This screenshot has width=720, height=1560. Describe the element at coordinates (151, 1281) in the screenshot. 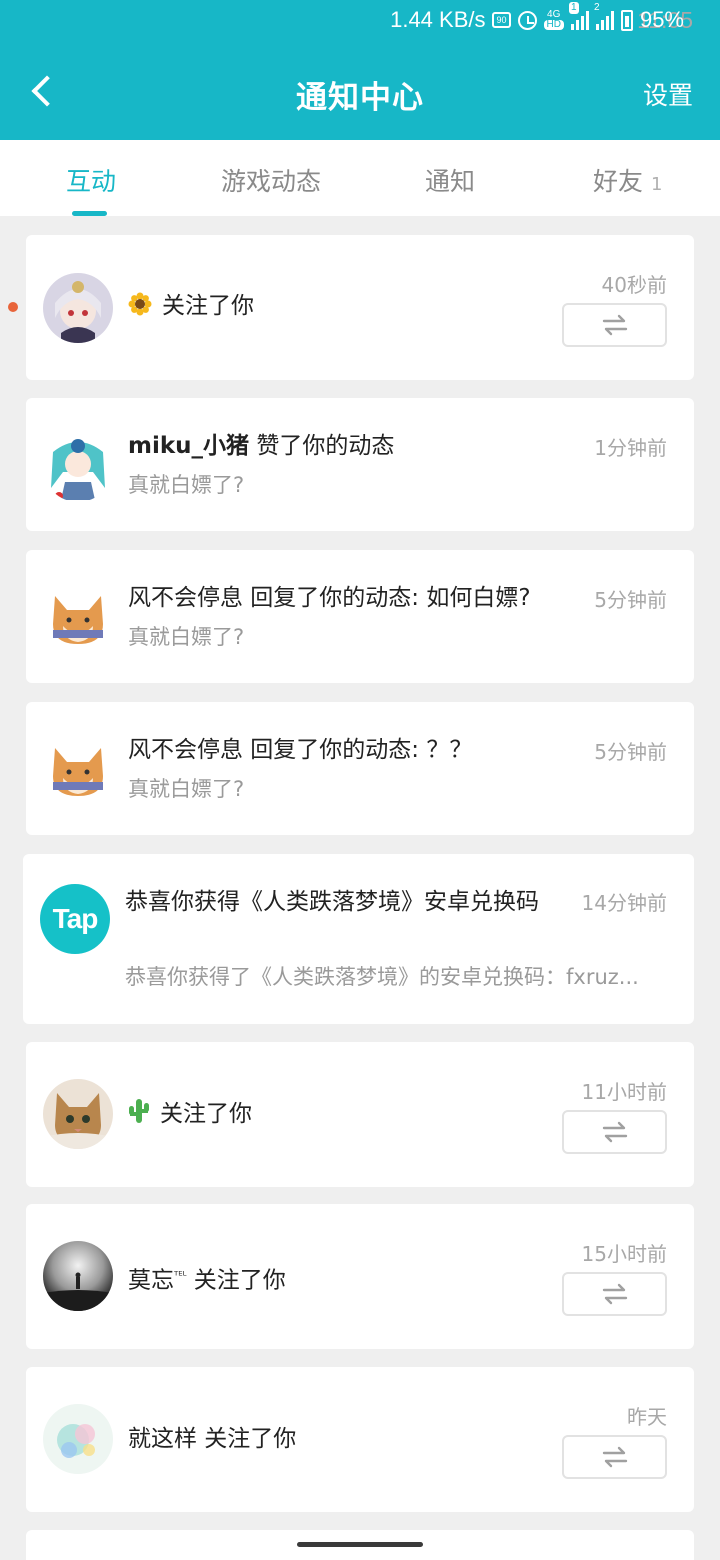

I see `notification-user: 莫忘` at that location.